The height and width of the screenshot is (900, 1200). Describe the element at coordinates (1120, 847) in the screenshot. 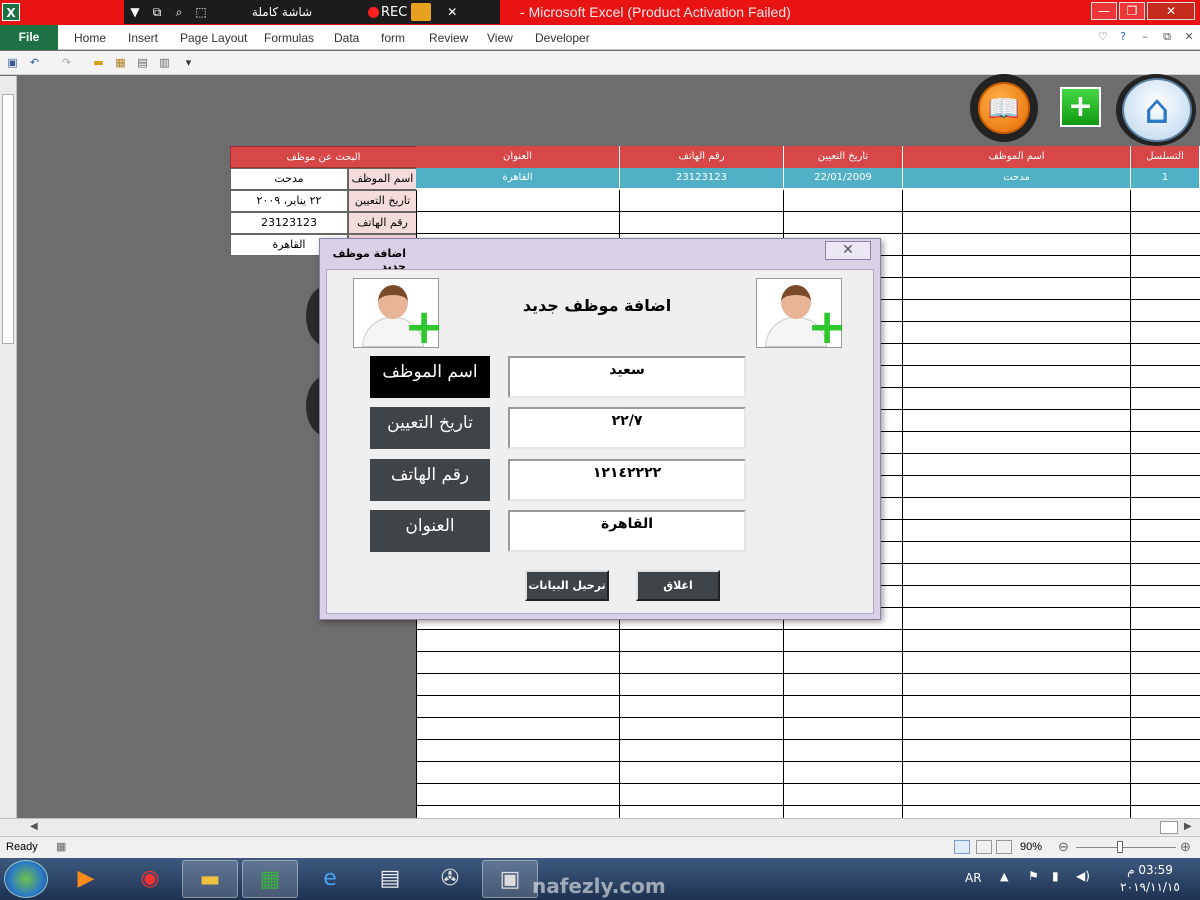

I see `zoom-slider-thumb` at that location.